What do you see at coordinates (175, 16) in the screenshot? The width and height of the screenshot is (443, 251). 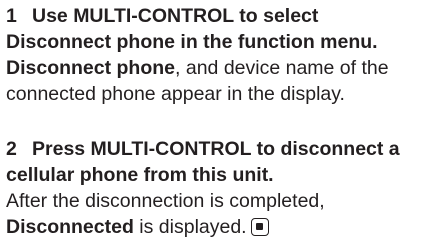 I see `step-1-heading-text-1: Use MULTI-CONTROL to select` at bounding box center [175, 16].